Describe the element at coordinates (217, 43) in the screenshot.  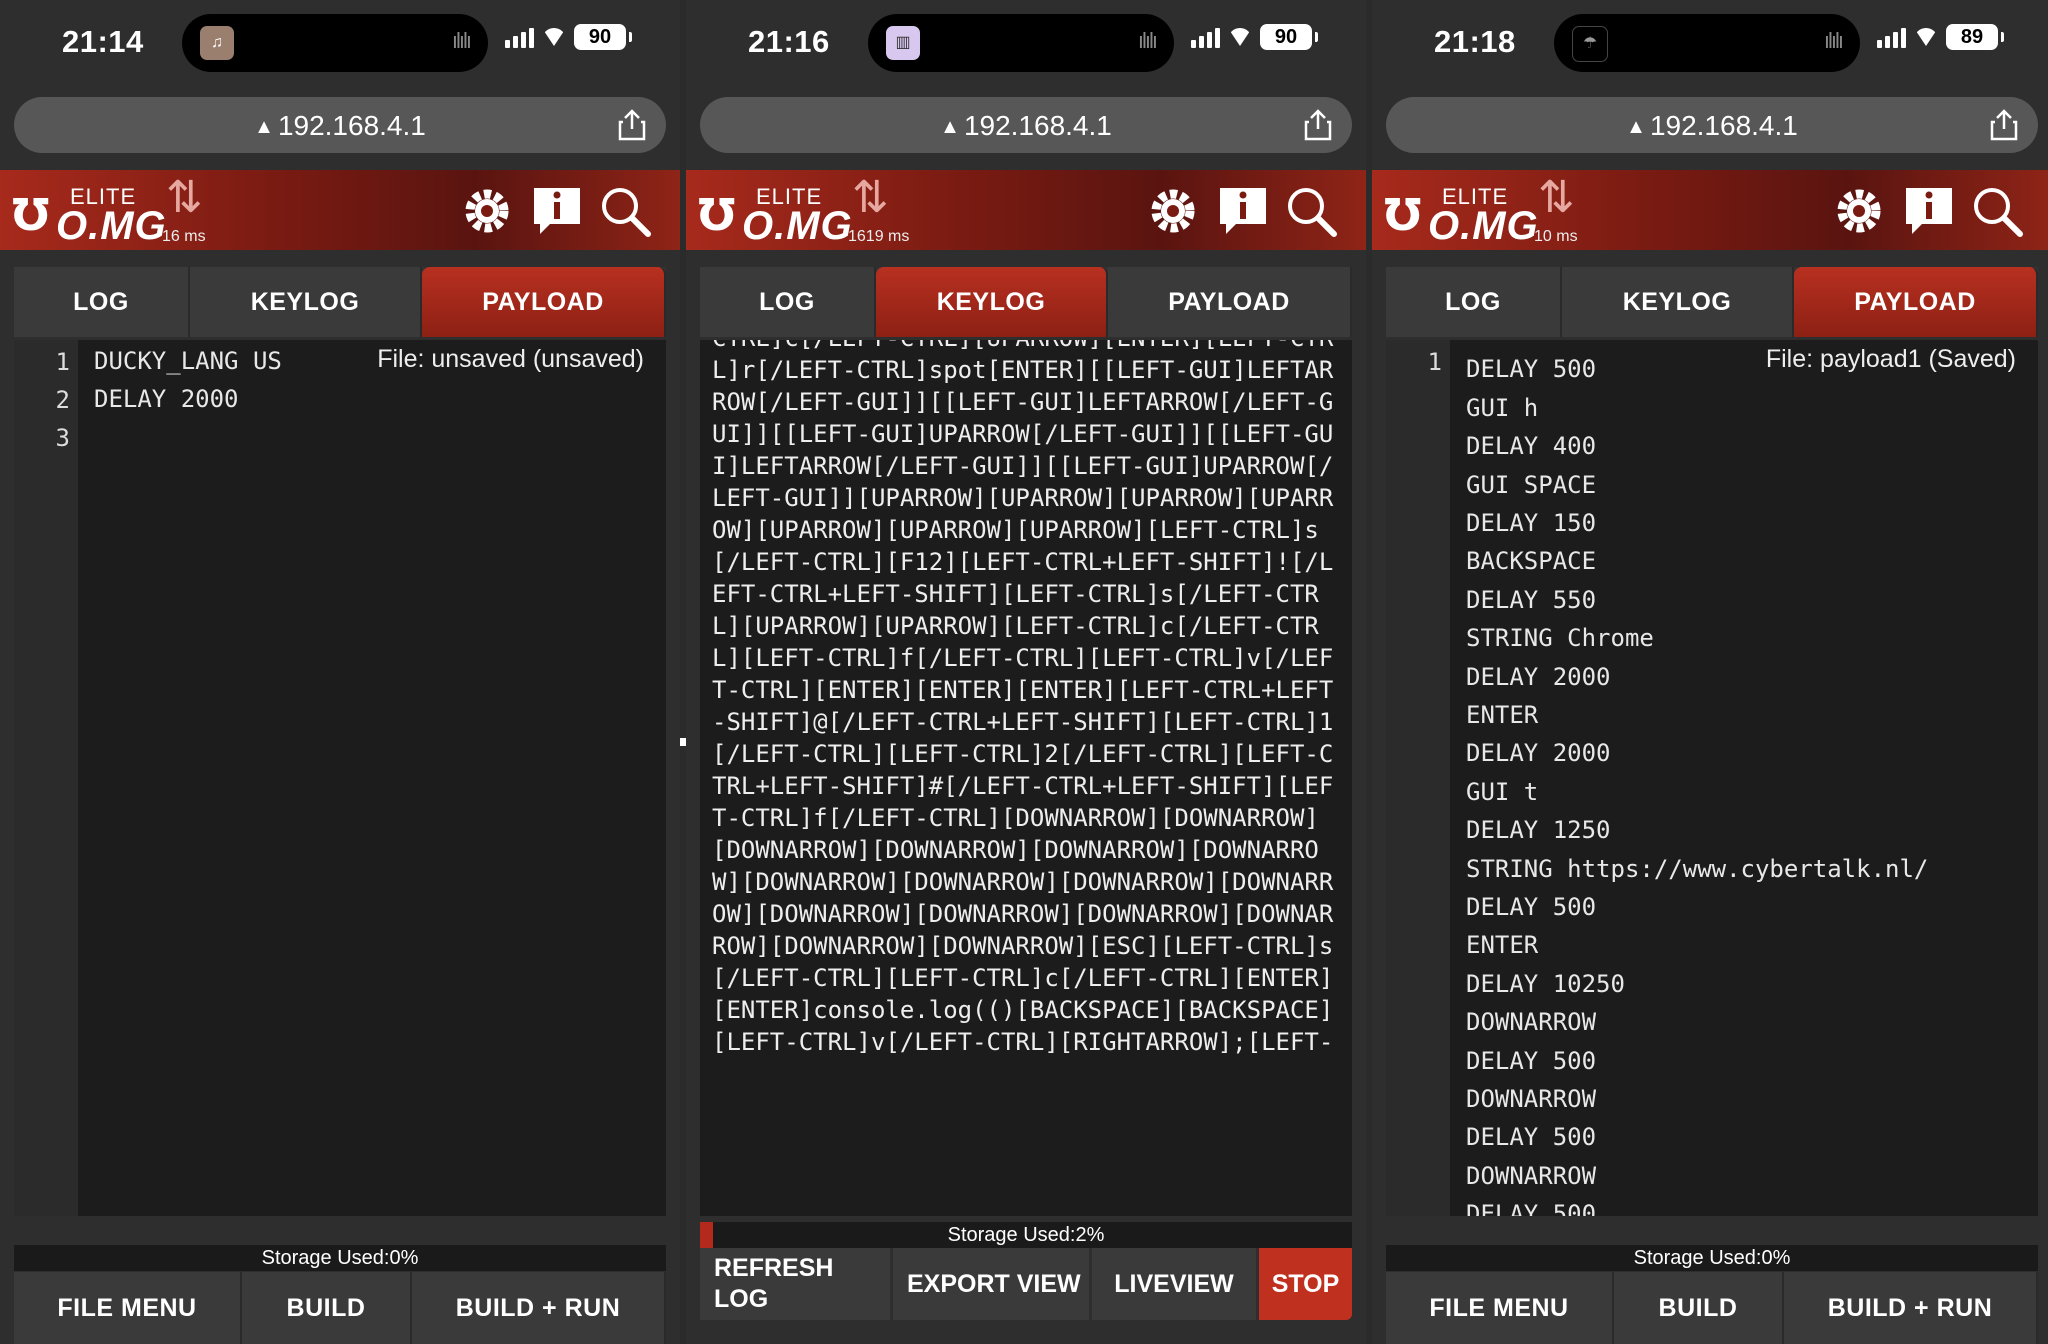
I see `album-art-icon: ♫` at that location.